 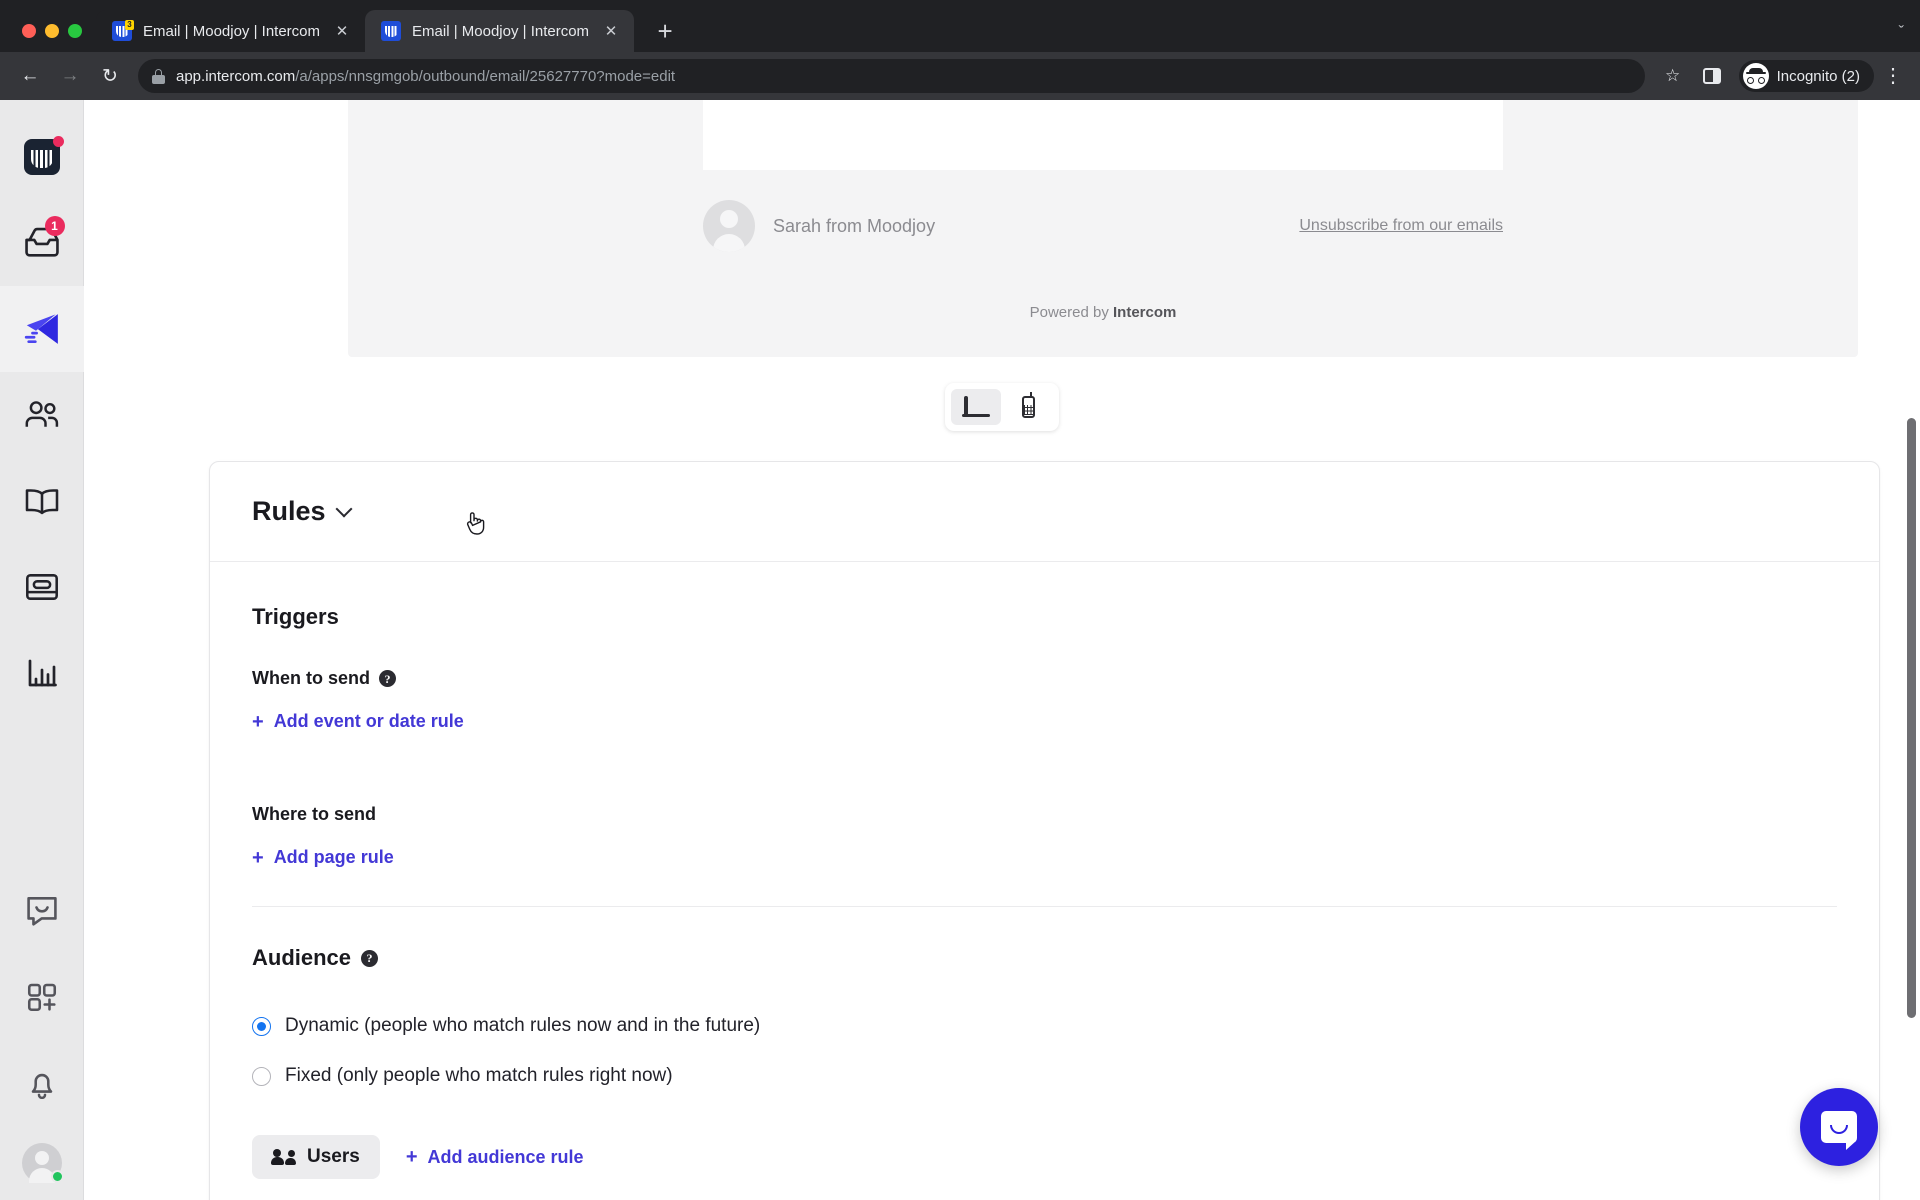 I want to click on triggers-heading: Triggers, so click(x=295, y=616).